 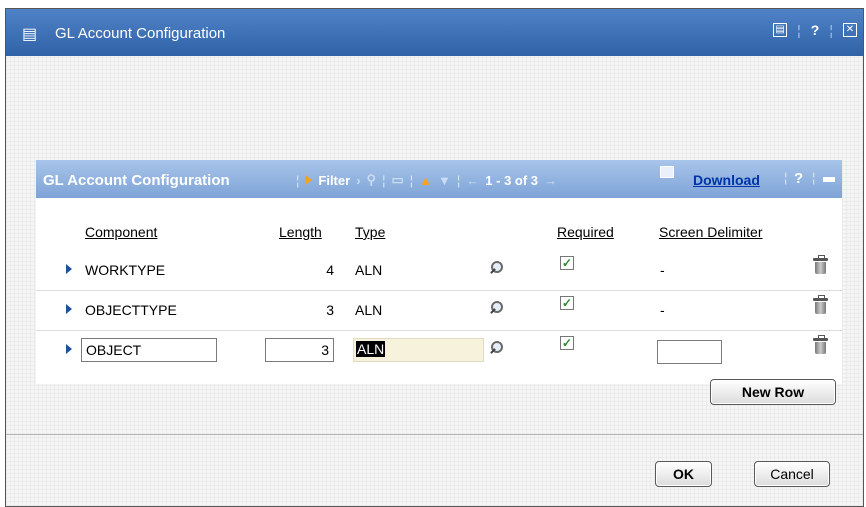 I want to click on filter-arrow-icon, so click(x=309, y=180).